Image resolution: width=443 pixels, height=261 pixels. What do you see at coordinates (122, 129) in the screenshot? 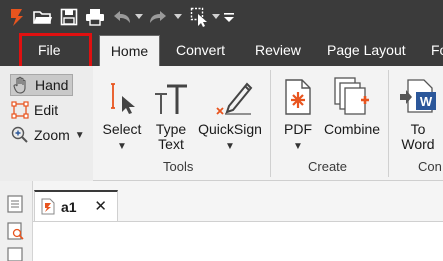
I see `select-label: Select` at bounding box center [122, 129].